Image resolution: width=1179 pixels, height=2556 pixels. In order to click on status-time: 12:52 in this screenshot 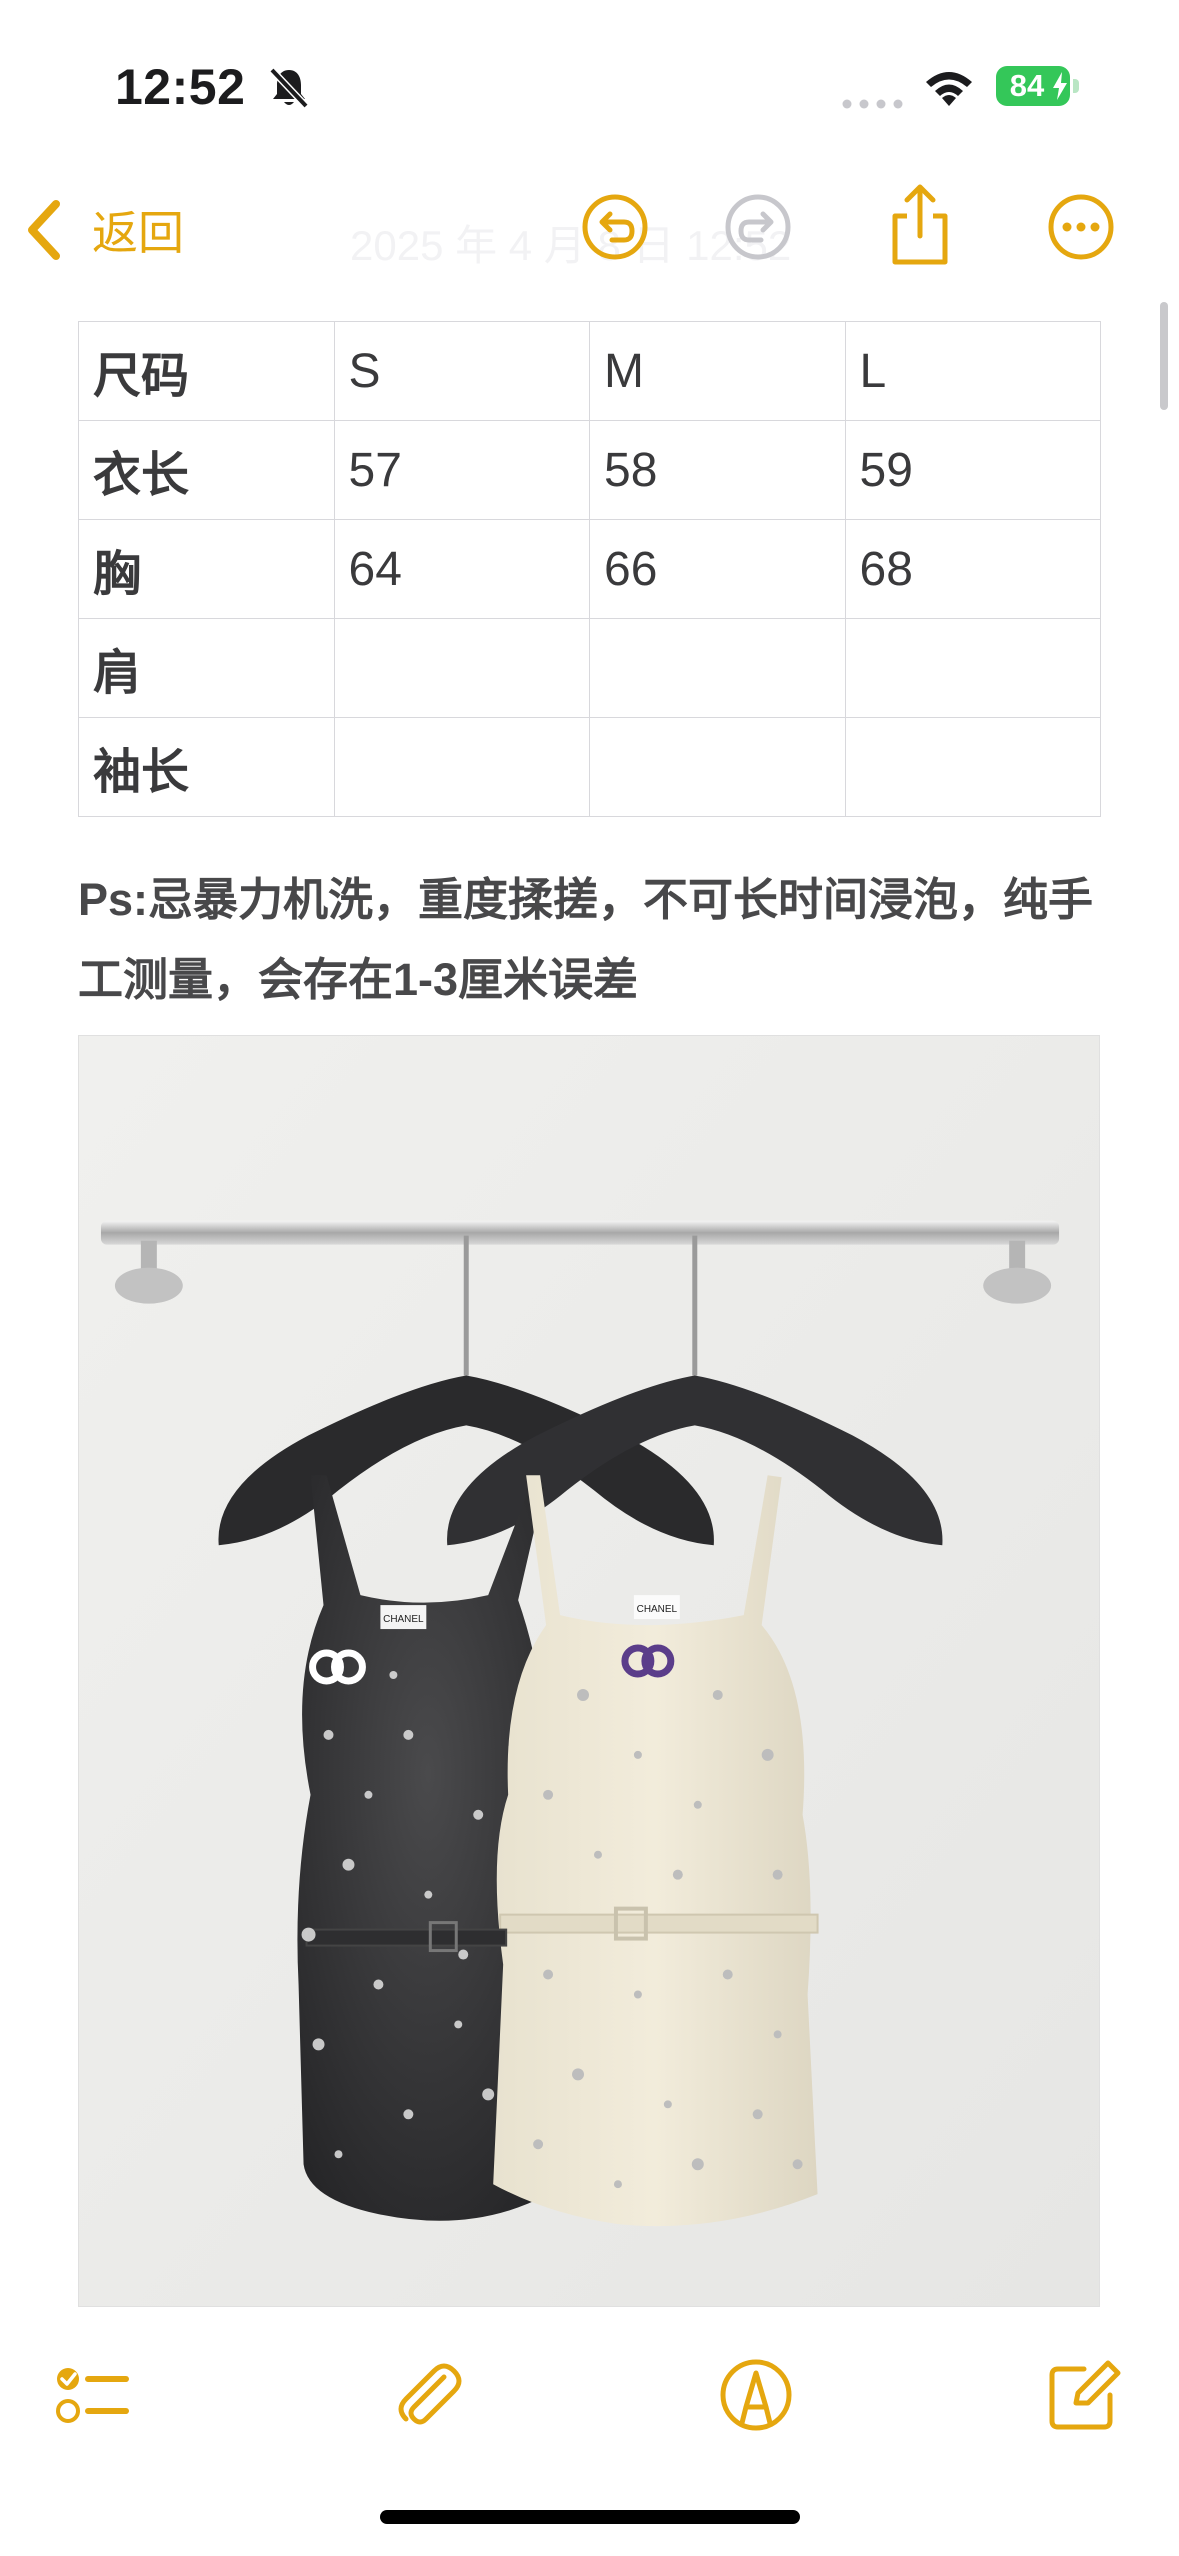, I will do `click(180, 87)`.